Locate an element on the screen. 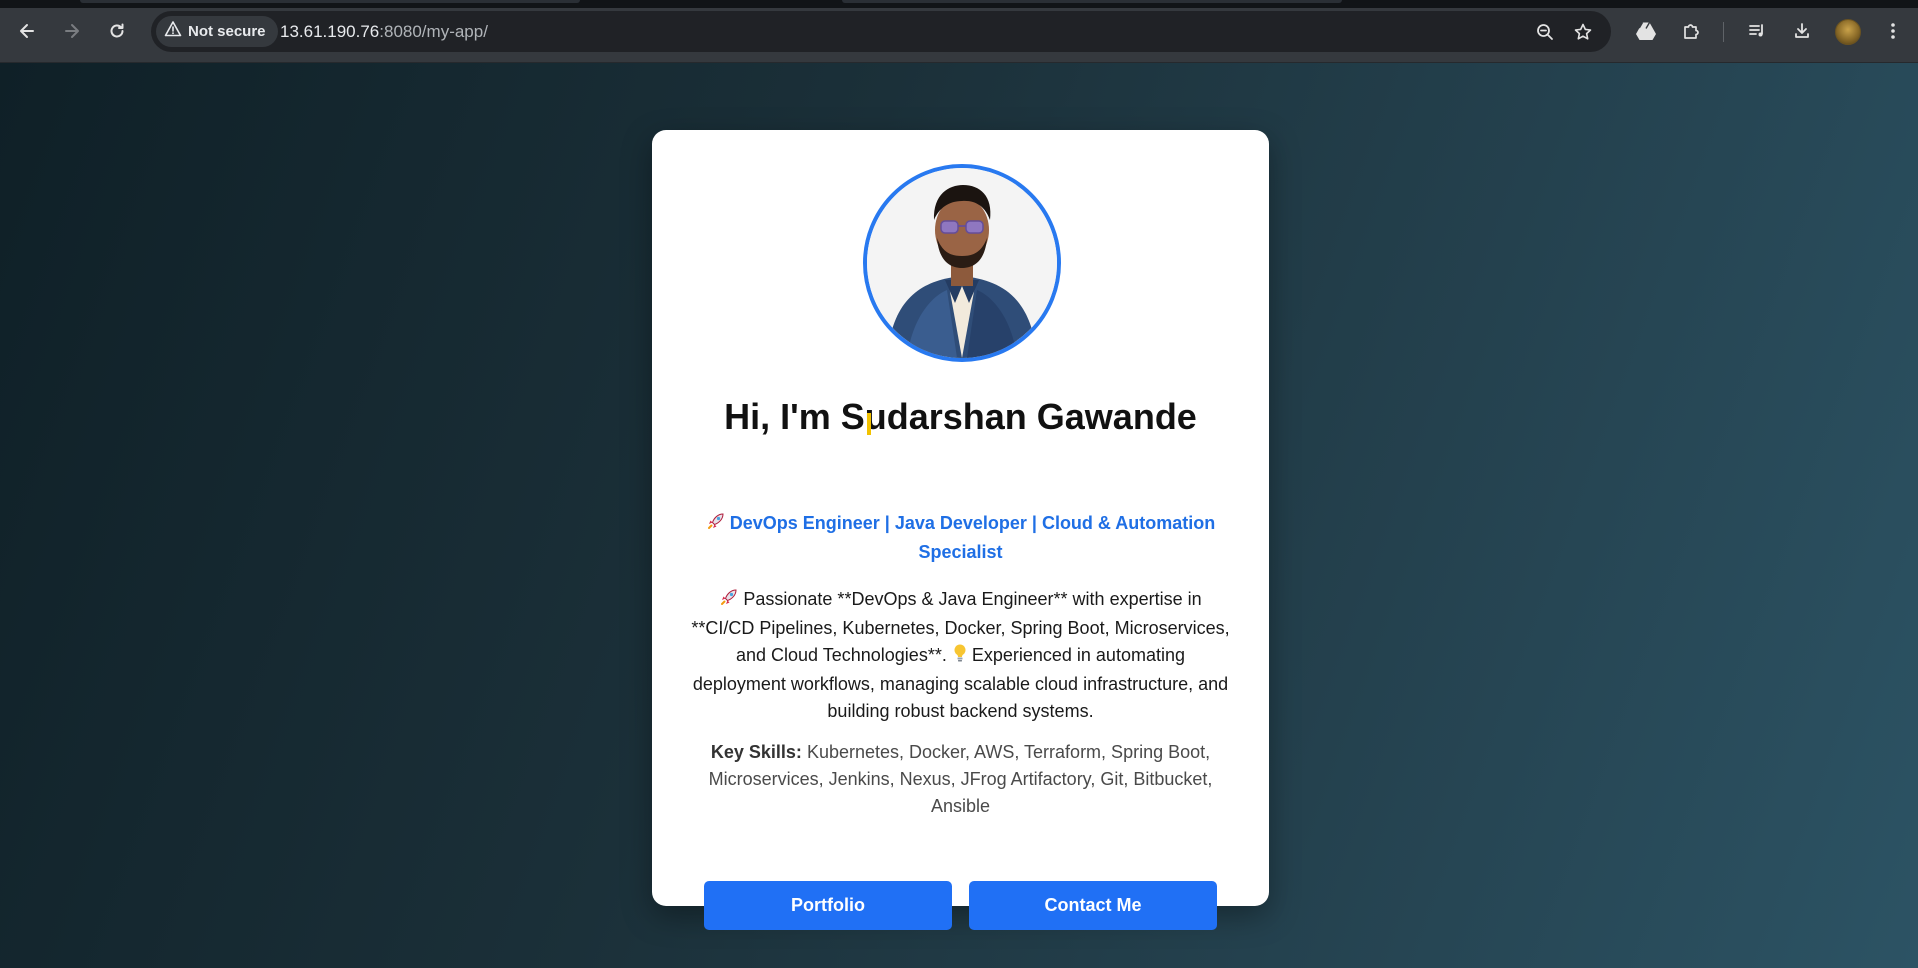 The image size is (1918, 968). url-host: 13.61.190.76 is located at coordinates (330, 31).